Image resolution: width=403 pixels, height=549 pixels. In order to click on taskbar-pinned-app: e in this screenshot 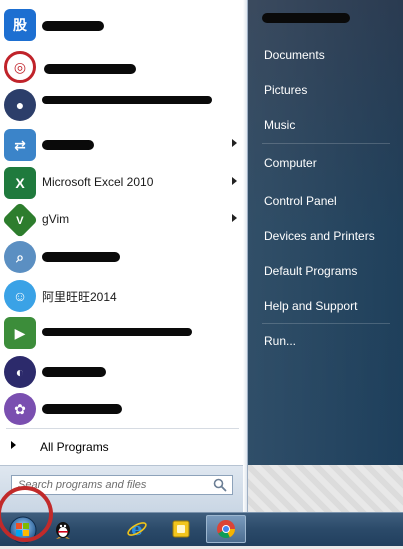, I will do `click(137, 529)`.